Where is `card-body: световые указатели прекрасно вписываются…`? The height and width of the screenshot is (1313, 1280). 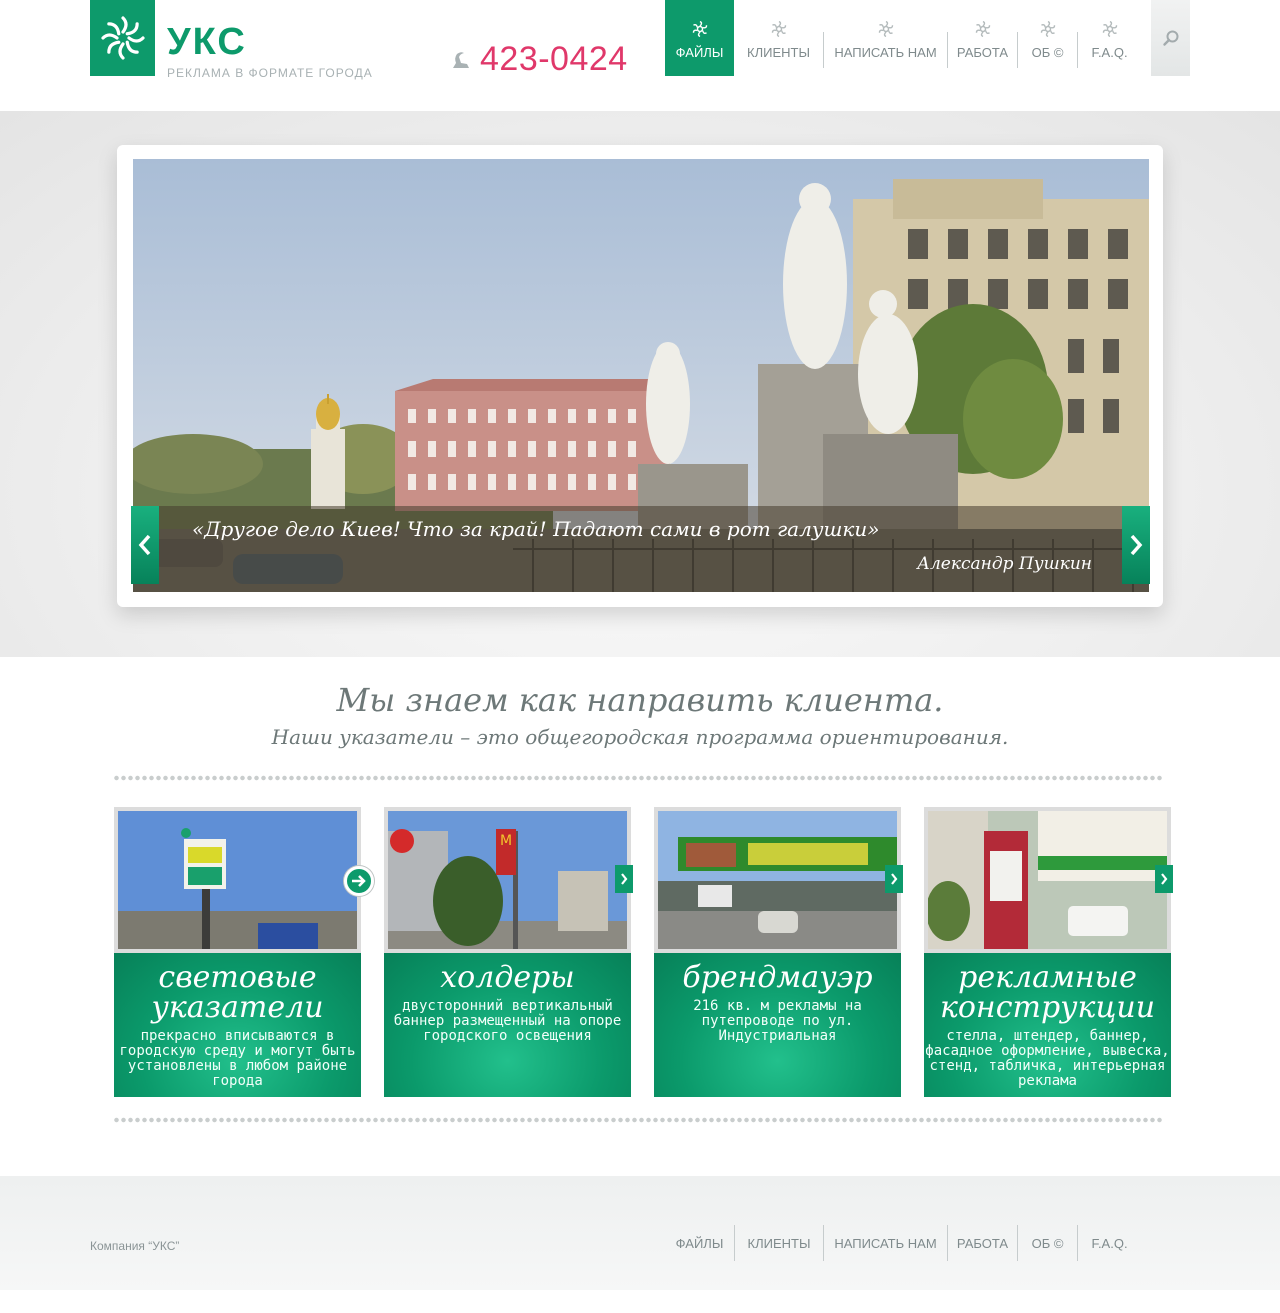
card-body: световые указатели прекрасно вписываются… is located at coordinates (237, 1025).